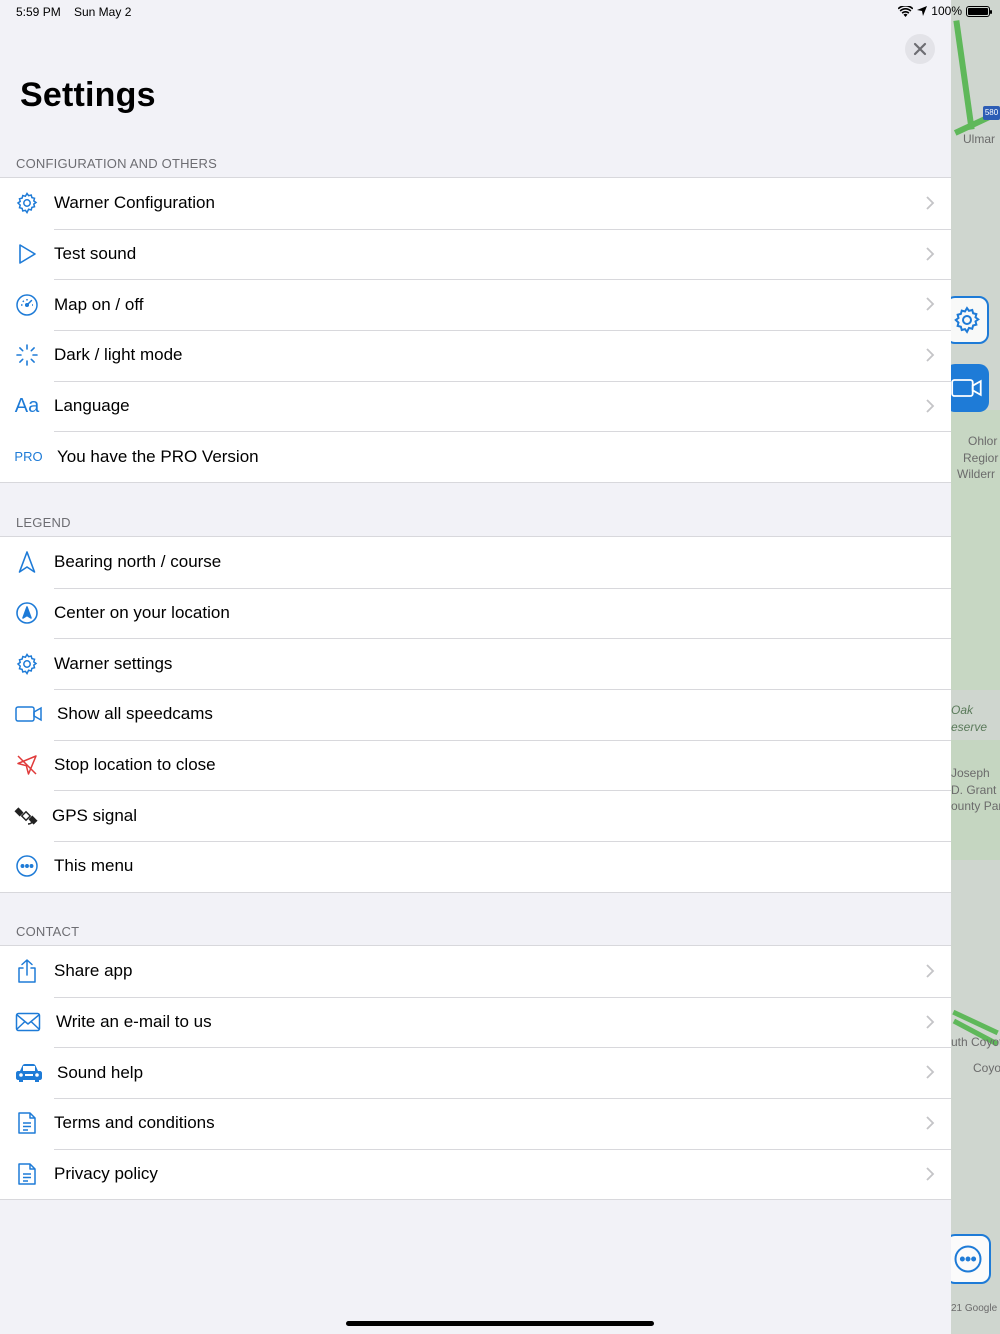 The height and width of the screenshot is (1334, 1000). What do you see at coordinates (475, 971) in the screenshot?
I see `row-share-app: Share app` at bounding box center [475, 971].